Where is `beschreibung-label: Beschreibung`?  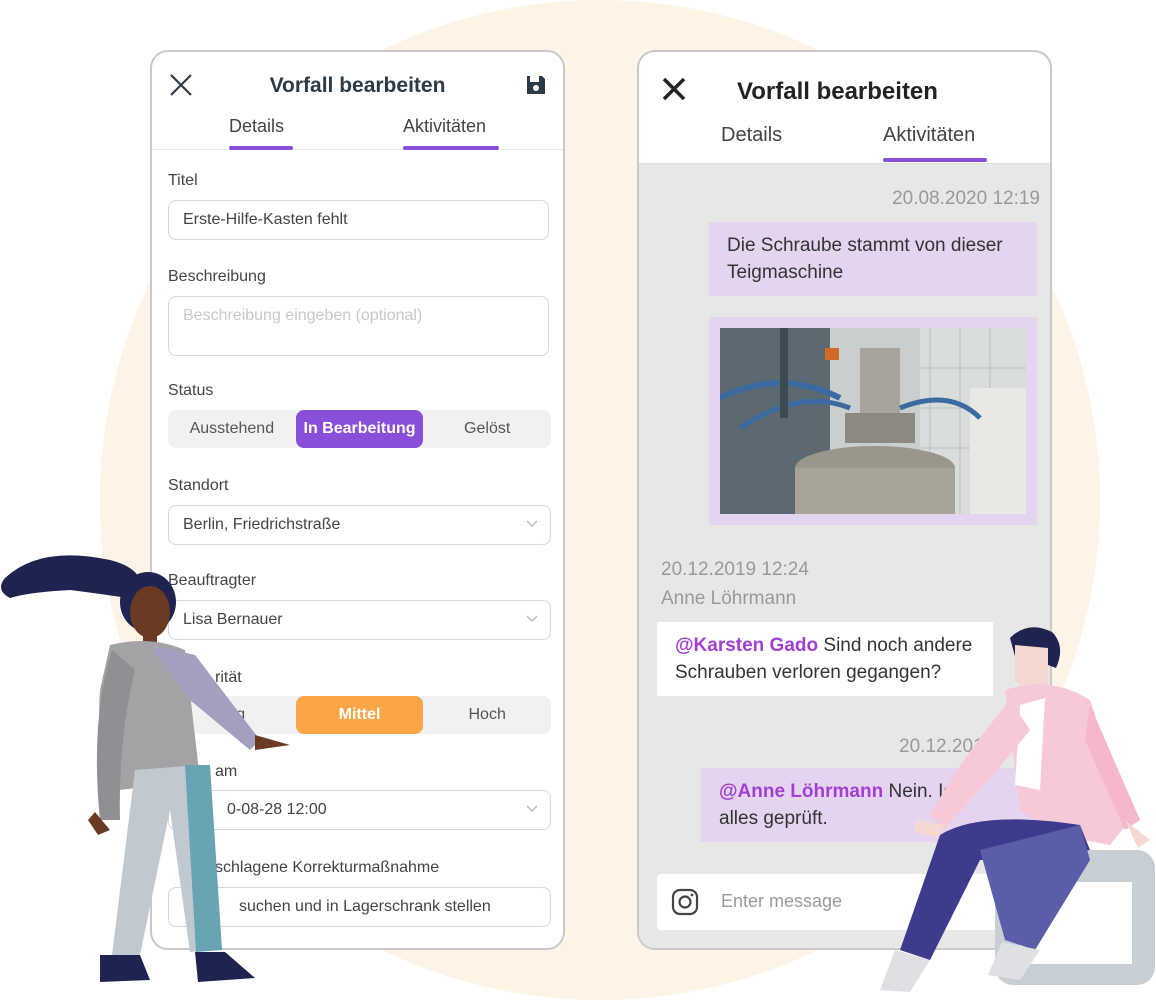 beschreibung-label: Beschreibung is located at coordinates (217, 276).